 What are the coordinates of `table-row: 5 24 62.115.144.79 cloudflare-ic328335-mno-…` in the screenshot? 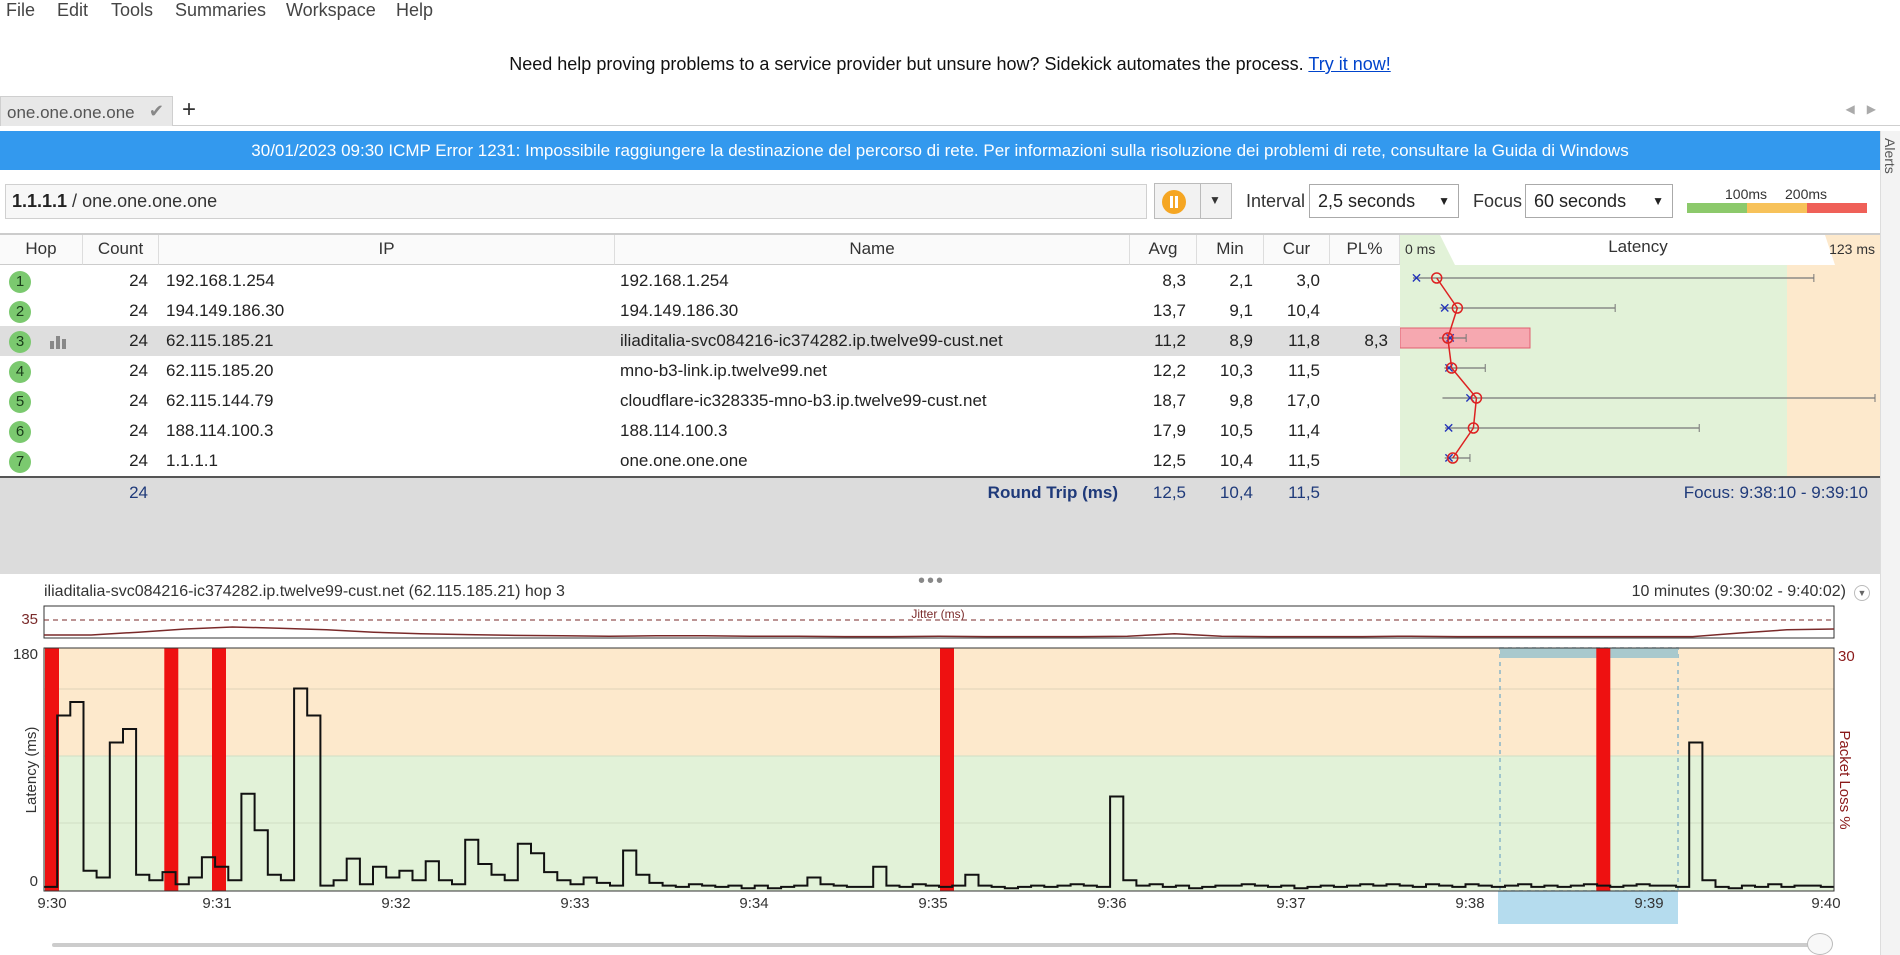 It's located at (700, 401).